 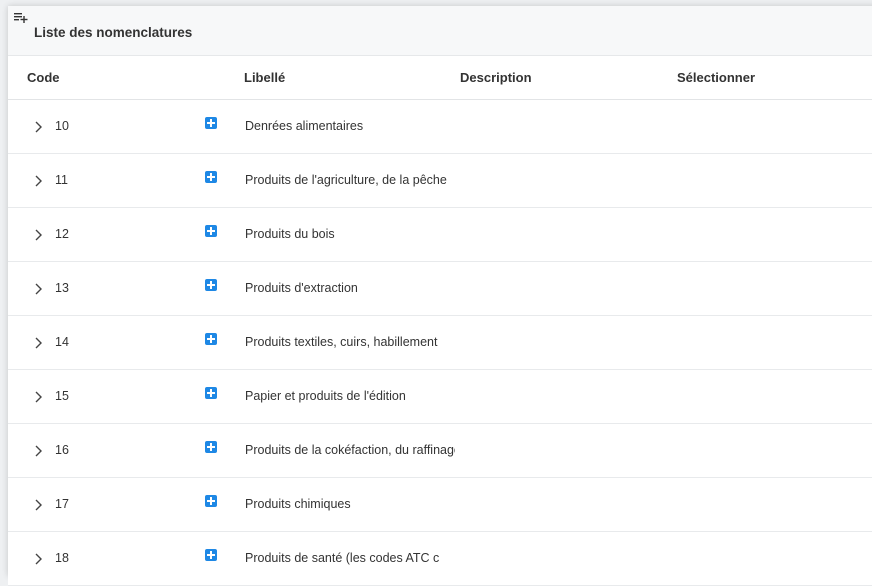 I want to click on row-libelle: Produits chimiques, so click(x=298, y=504).